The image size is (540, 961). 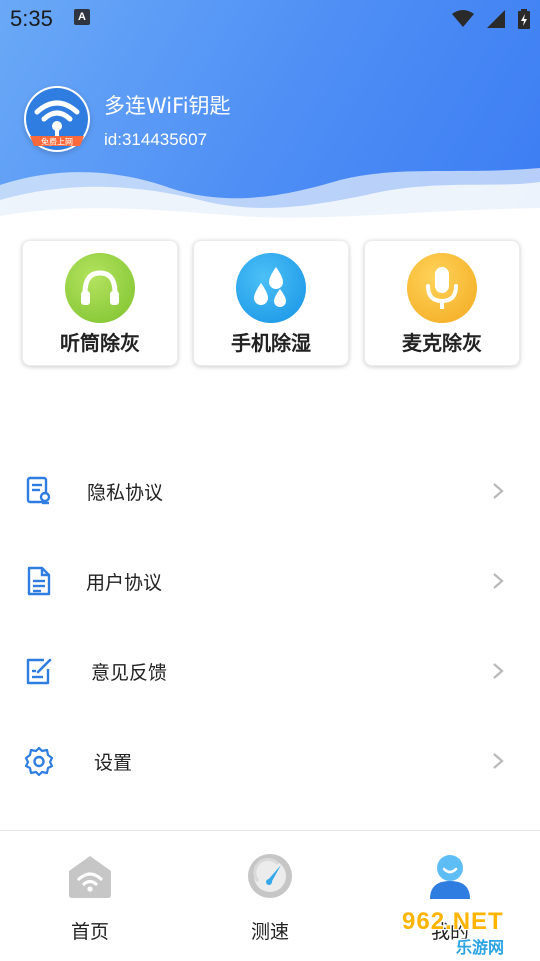 I want to click on tool-label: 麦克除灰, so click(x=442, y=343).